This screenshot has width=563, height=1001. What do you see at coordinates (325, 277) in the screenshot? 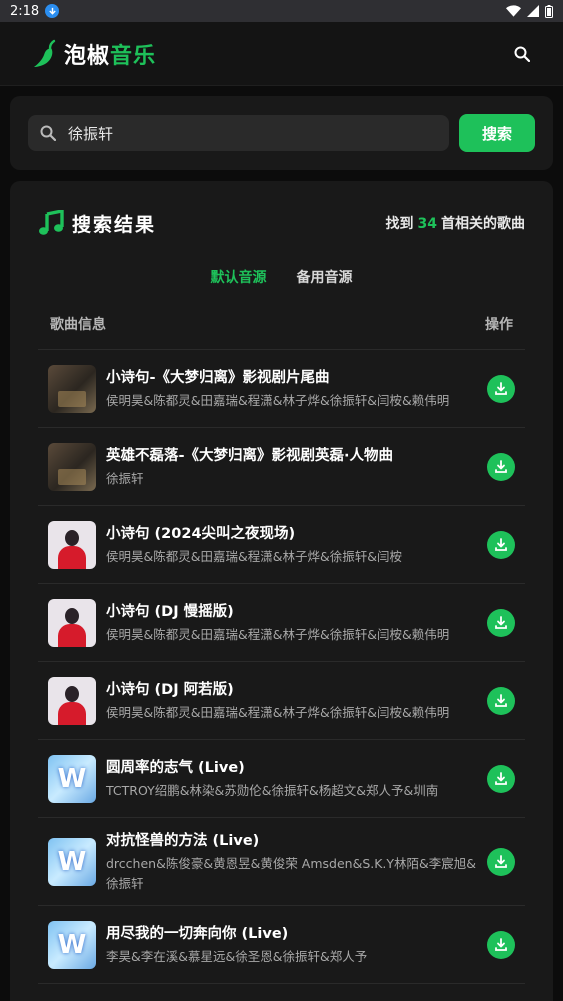
I see `tab-backup-source: 备用音源` at bounding box center [325, 277].